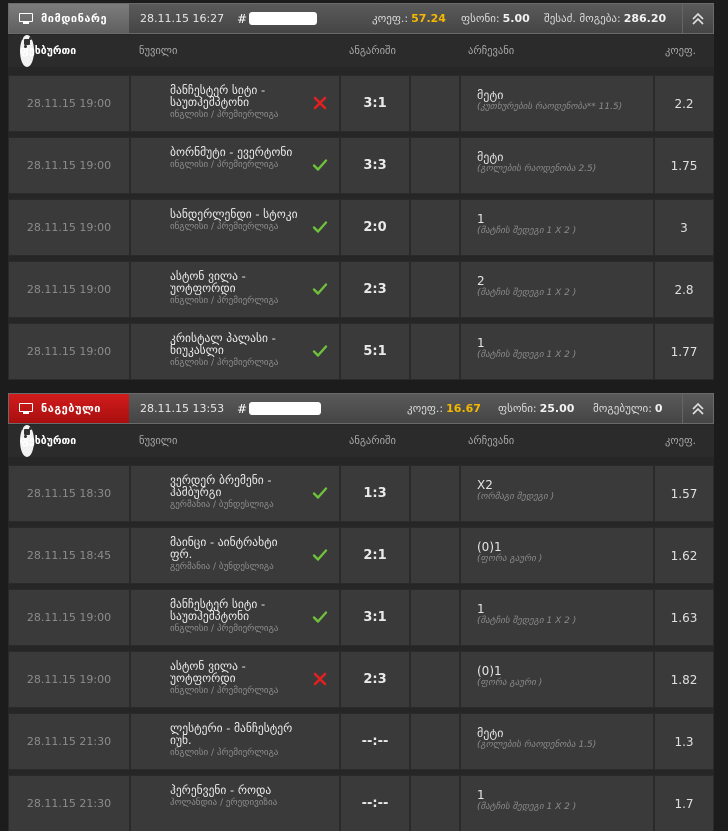 This screenshot has height=831, width=728. I want to click on pick-market: (კუთხურების რაოდენობა** 11.5), so click(550, 107).